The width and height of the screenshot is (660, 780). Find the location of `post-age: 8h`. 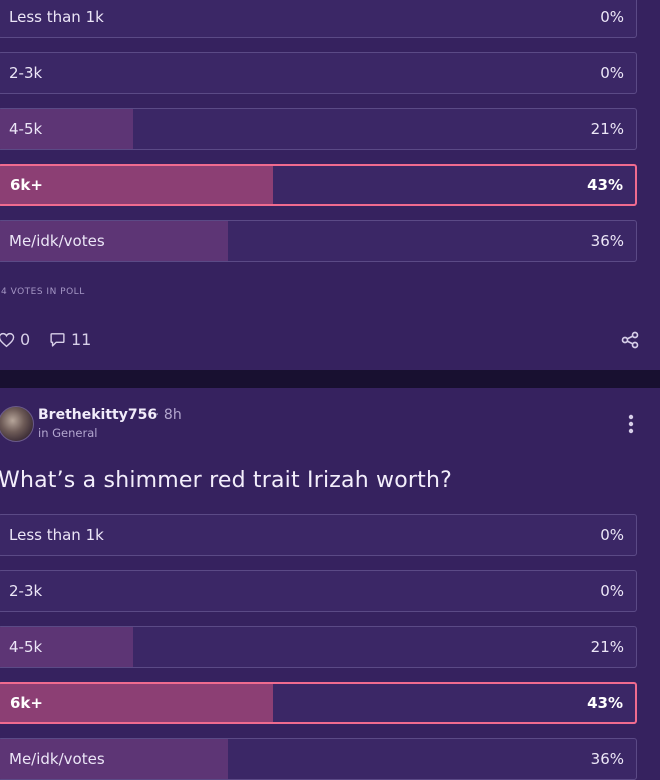

post-age: 8h is located at coordinates (172, 415).